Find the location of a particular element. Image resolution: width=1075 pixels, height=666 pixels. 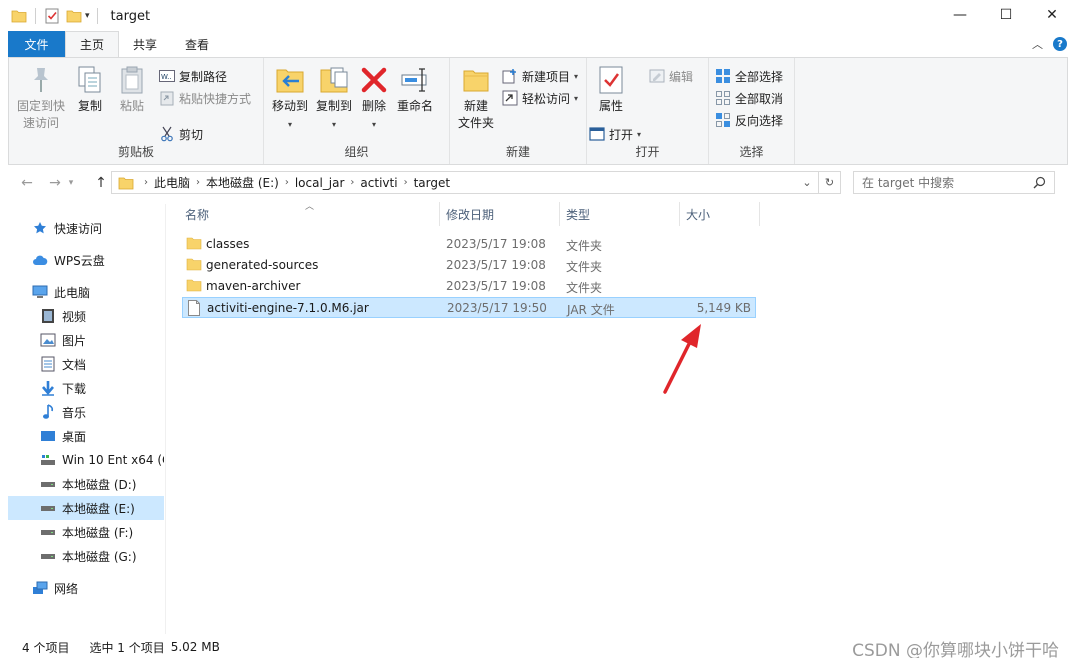

select-all-icon is located at coordinates (723, 76).